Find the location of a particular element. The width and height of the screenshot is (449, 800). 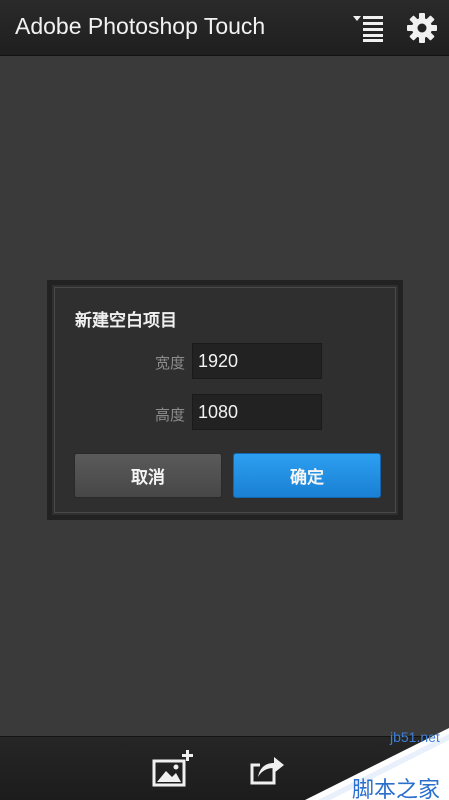

confirm-button-label: 确定 is located at coordinates (307, 478).